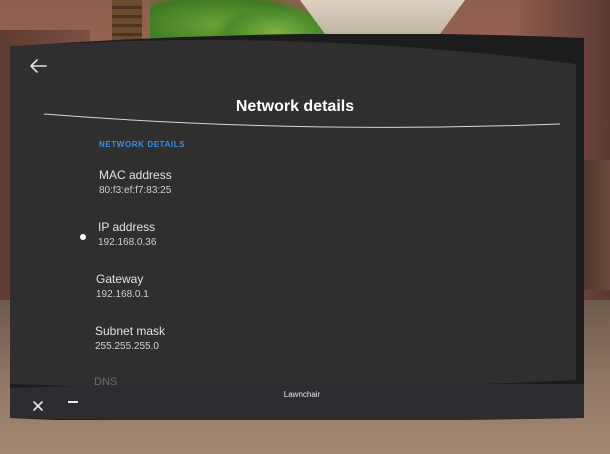 The width and height of the screenshot is (610, 454). I want to click on item-label: Subnet mask, so click(130, 331).